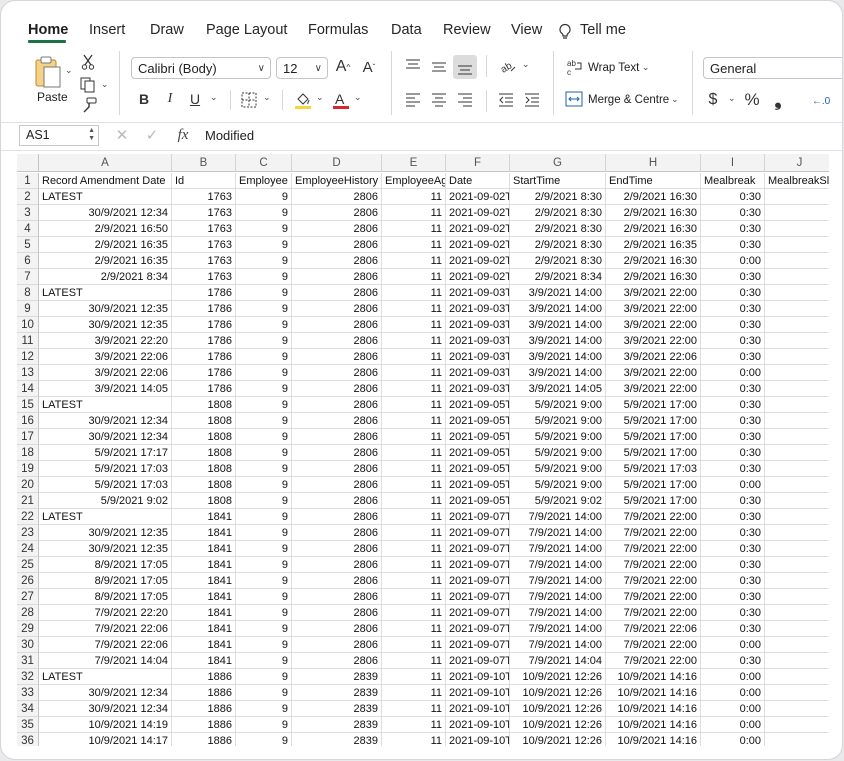 Image resolution: width=844 pixels, height=761 pixels. I want to click on tab-formulas: Formulas, so click(338, 30).